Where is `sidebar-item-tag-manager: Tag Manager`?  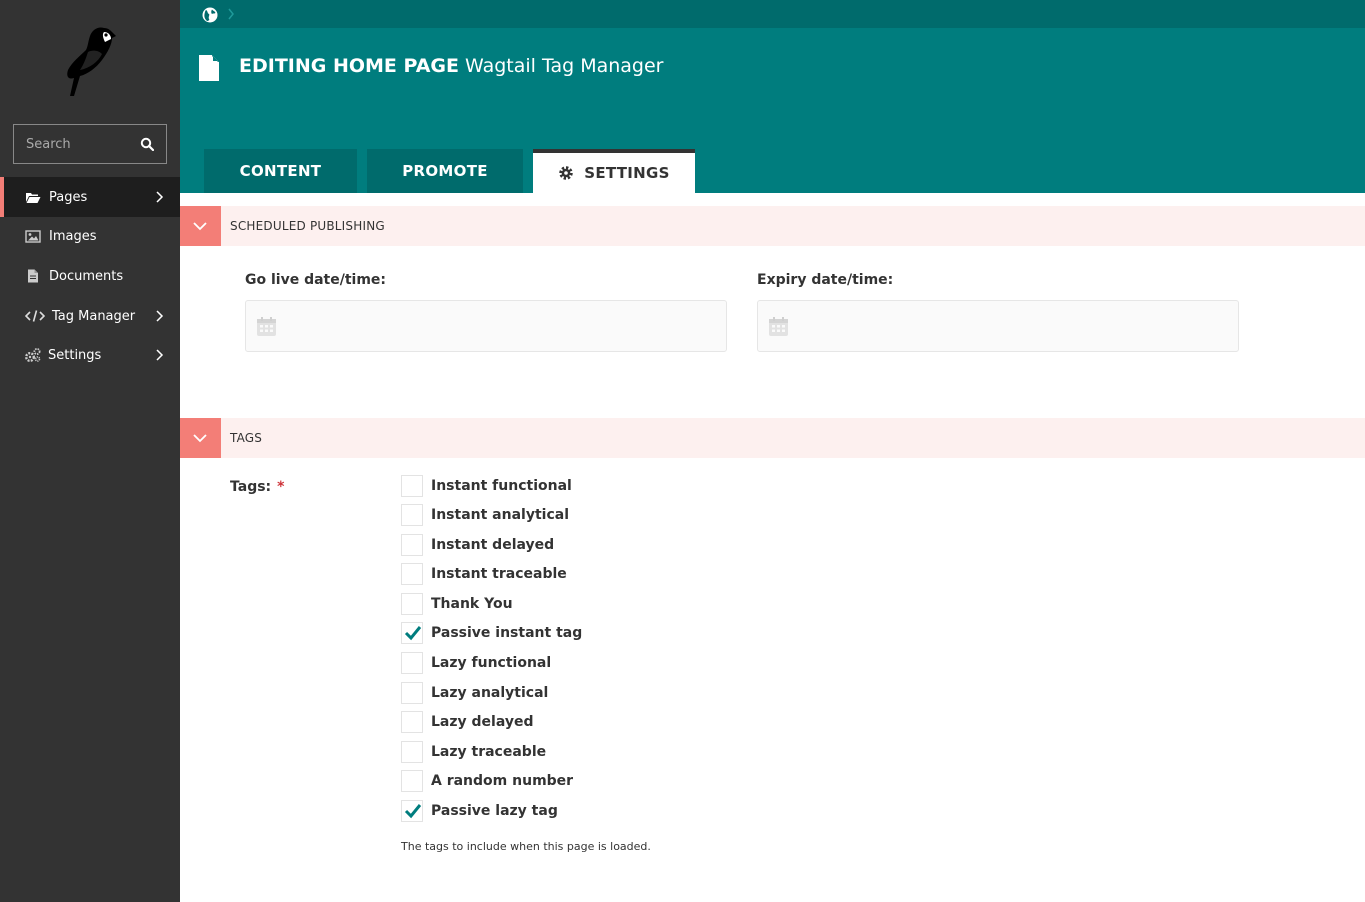 sidebar-item-tag-manager: Tag Manager is located at coordinates (90, 316).